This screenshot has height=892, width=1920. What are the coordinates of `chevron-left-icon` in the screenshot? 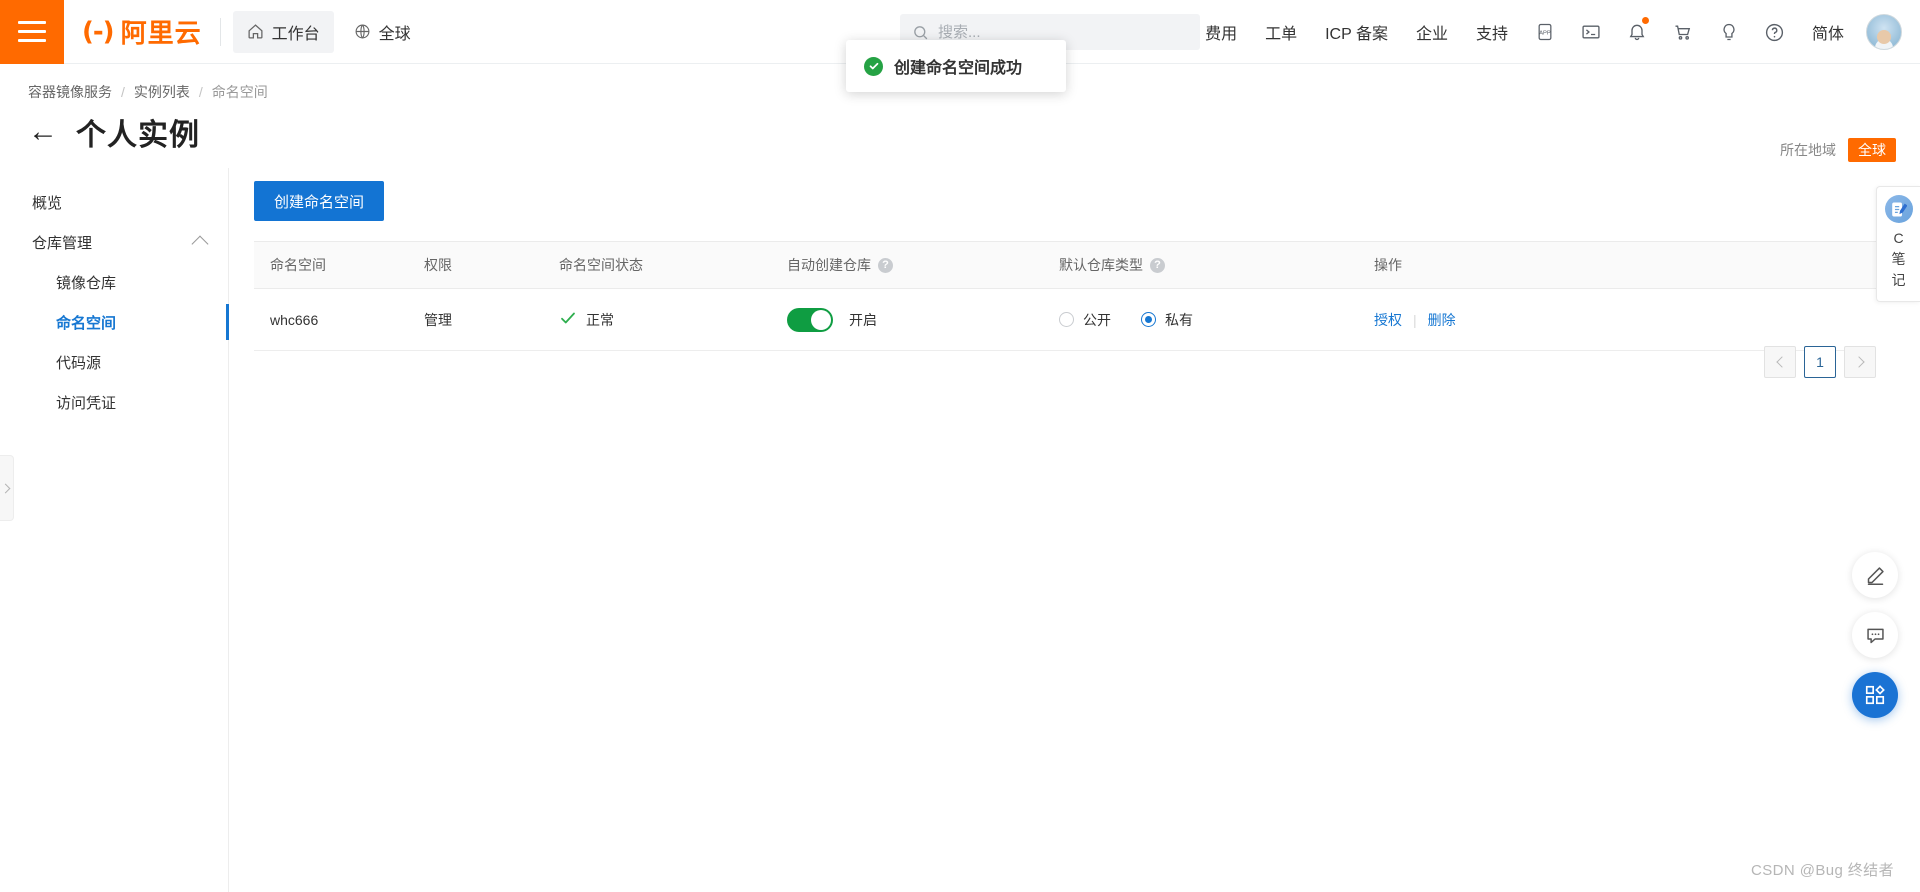 It's located at (1781, 362).